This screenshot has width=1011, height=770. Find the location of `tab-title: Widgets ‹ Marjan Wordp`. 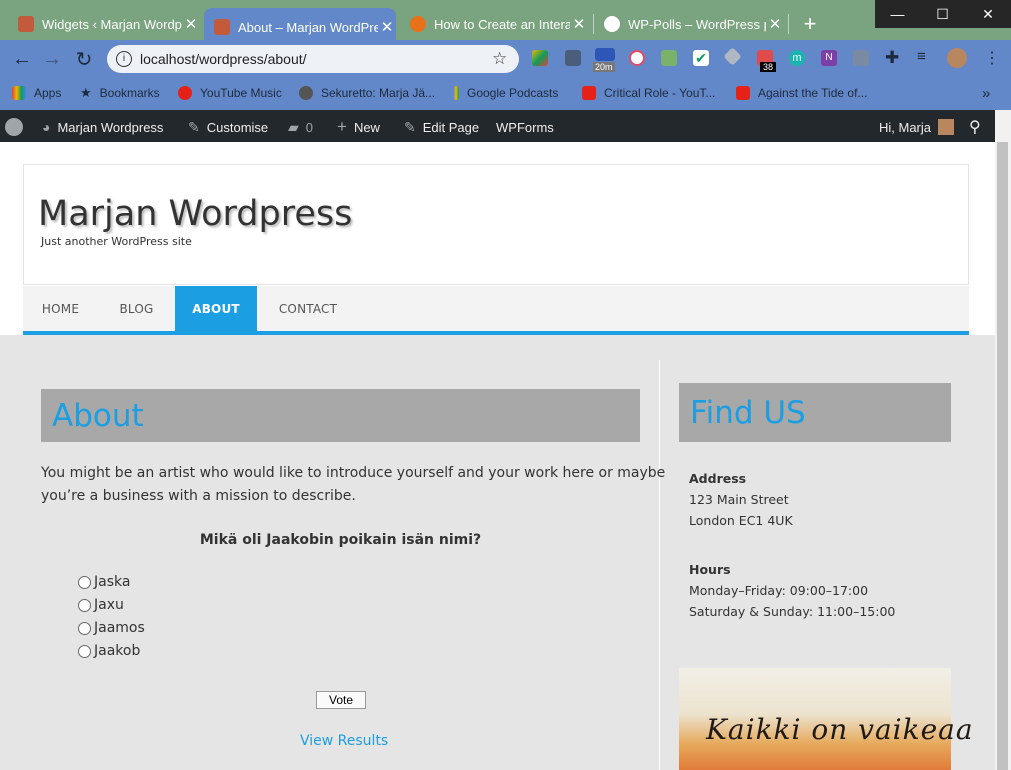

tab-title: Widgets ‹ Marjan Wordp is located at coordinates (112, 24).